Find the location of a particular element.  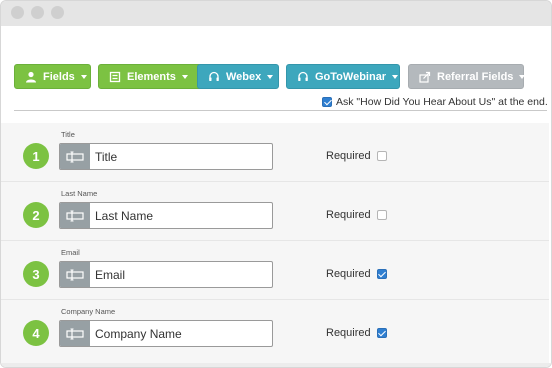

webex-button-label: Webex is located at coordinates (244, 76).